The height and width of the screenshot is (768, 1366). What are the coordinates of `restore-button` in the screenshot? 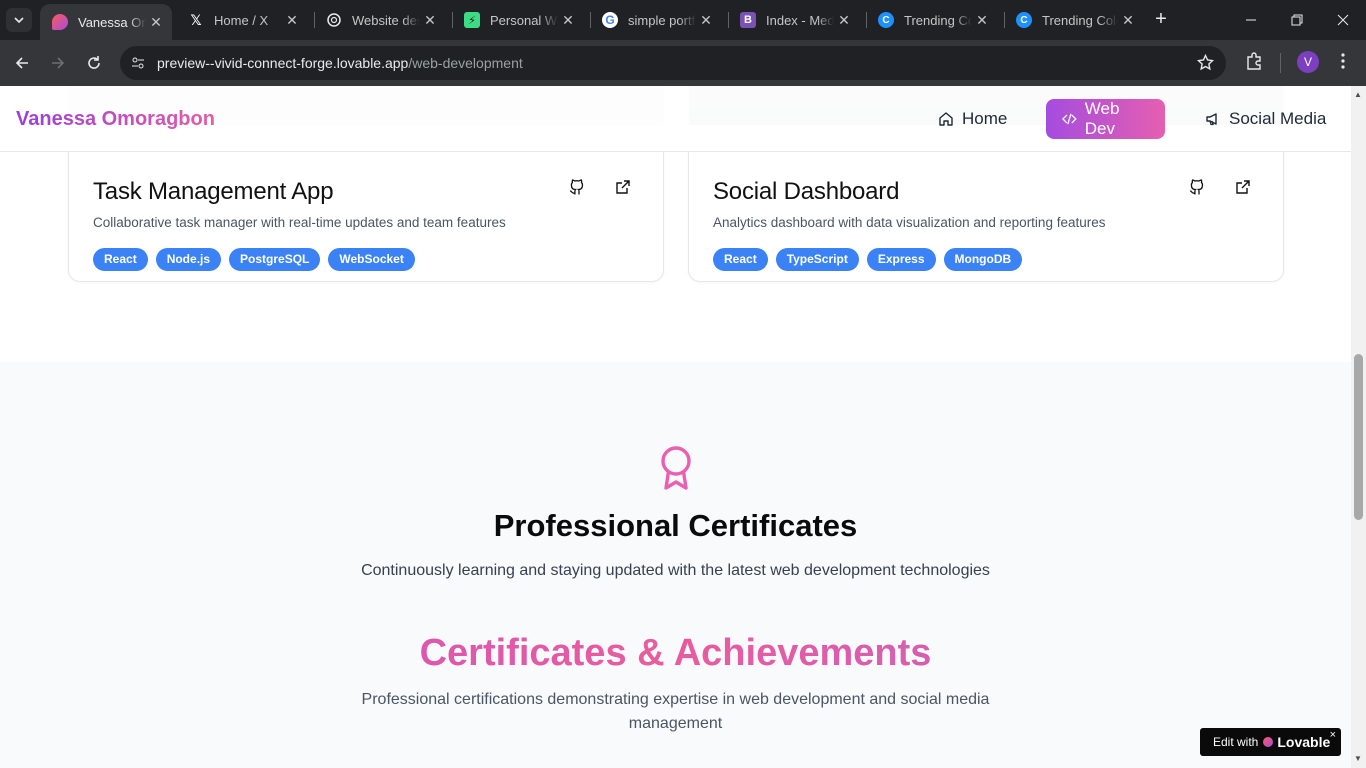 It's located at (1297, 20).